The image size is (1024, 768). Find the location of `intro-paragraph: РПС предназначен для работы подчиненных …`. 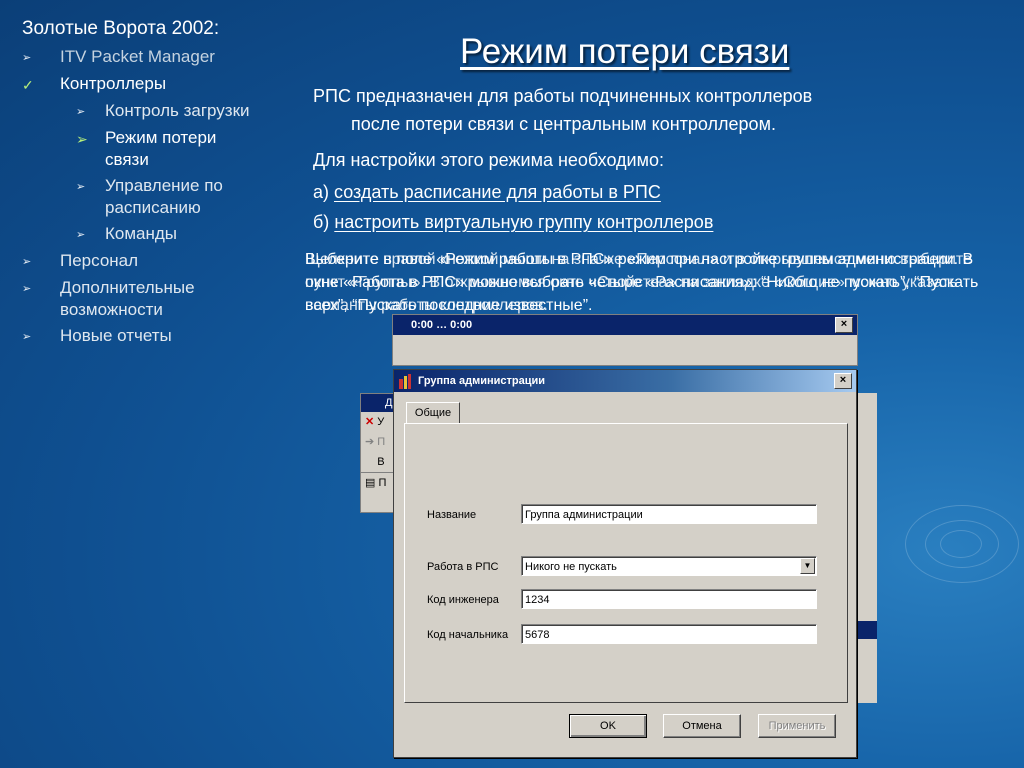

intro-paragraph: РПС предназначен для работы подчиненных … is located at coordinates (647, 110).